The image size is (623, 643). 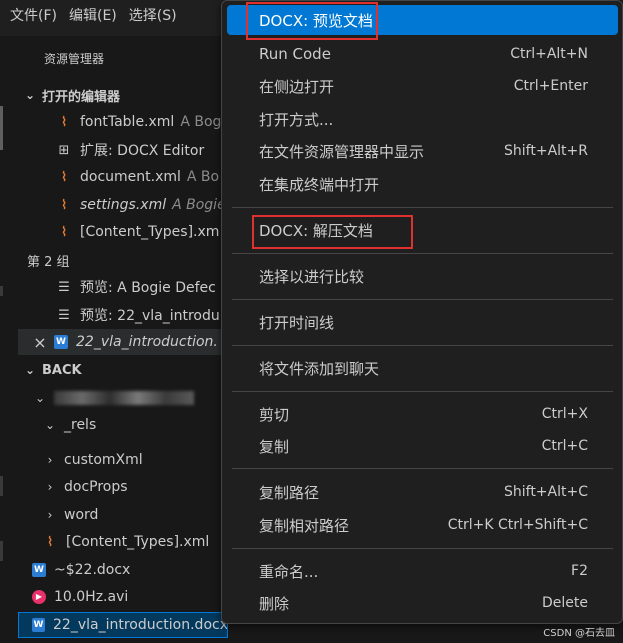 I want to click on open-editor-item: ⊞ 扩展: DOCX Editor, so click(x=123, y=150).